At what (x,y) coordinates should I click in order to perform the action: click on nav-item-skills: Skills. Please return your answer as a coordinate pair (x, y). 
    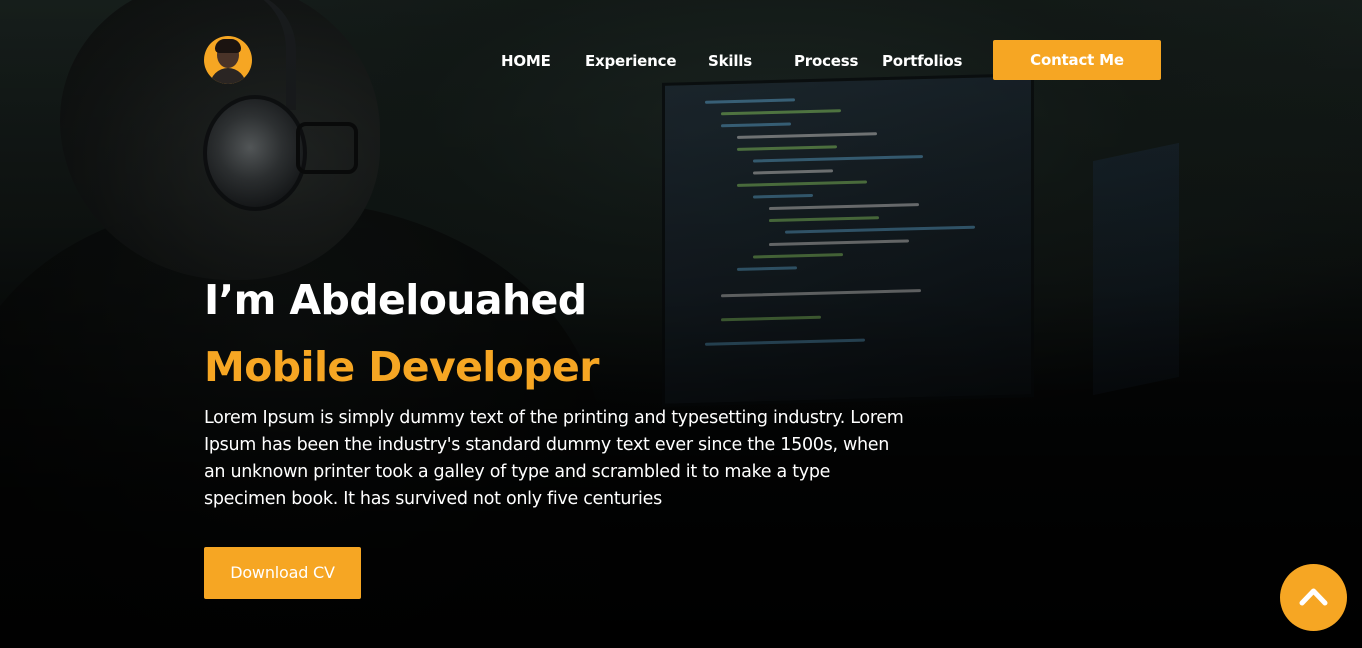
    Looking at the image, I should click on (730, 61).